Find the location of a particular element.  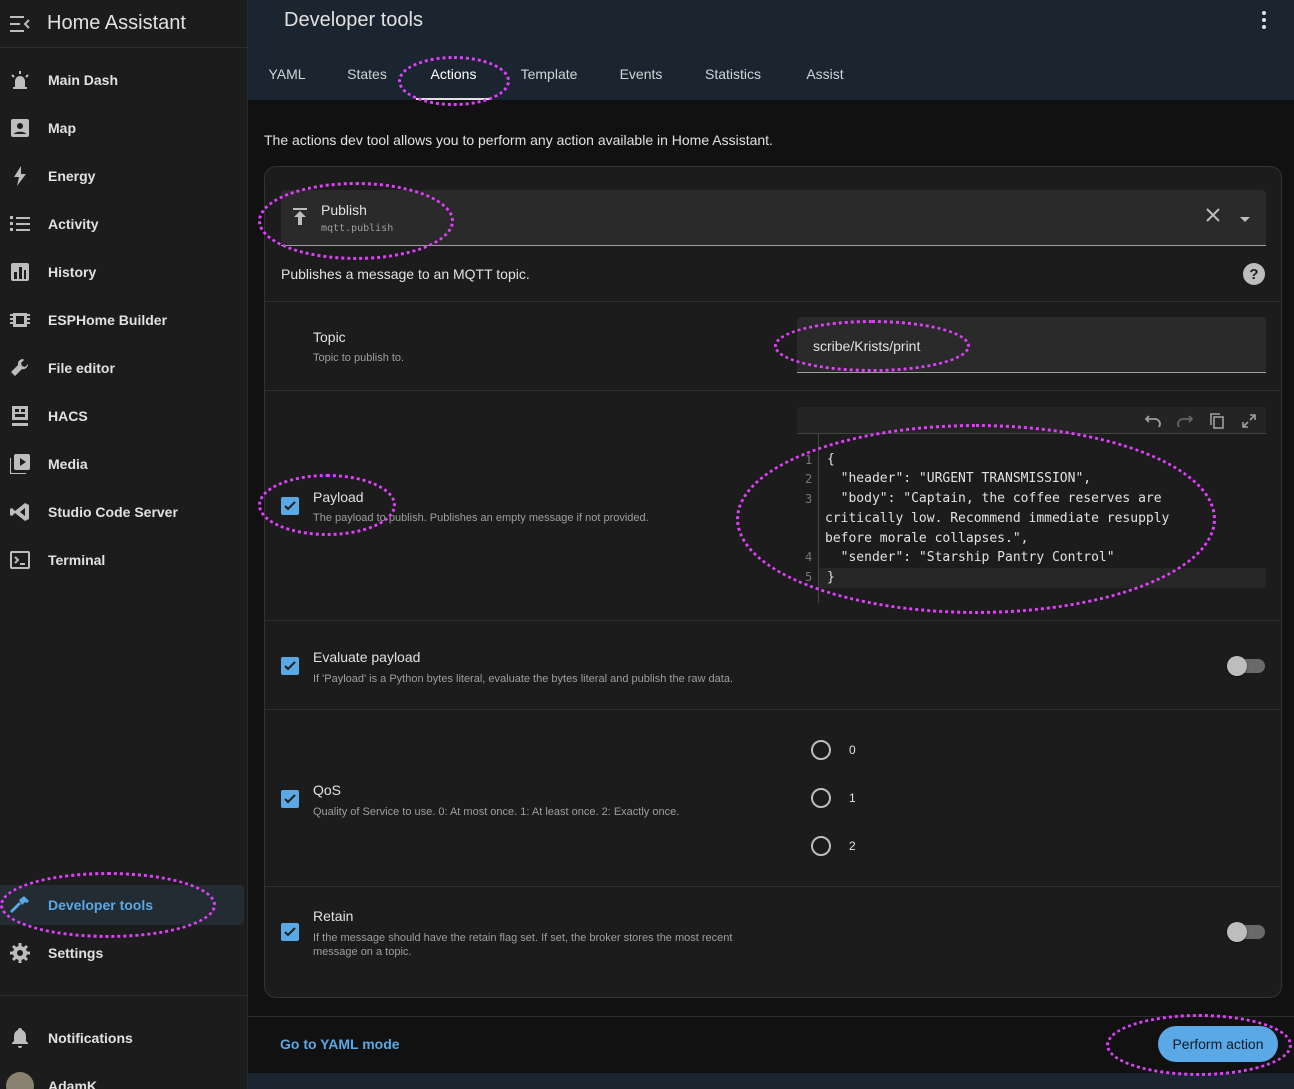

fullscreen-icon is located at coordinates (1249, 421).